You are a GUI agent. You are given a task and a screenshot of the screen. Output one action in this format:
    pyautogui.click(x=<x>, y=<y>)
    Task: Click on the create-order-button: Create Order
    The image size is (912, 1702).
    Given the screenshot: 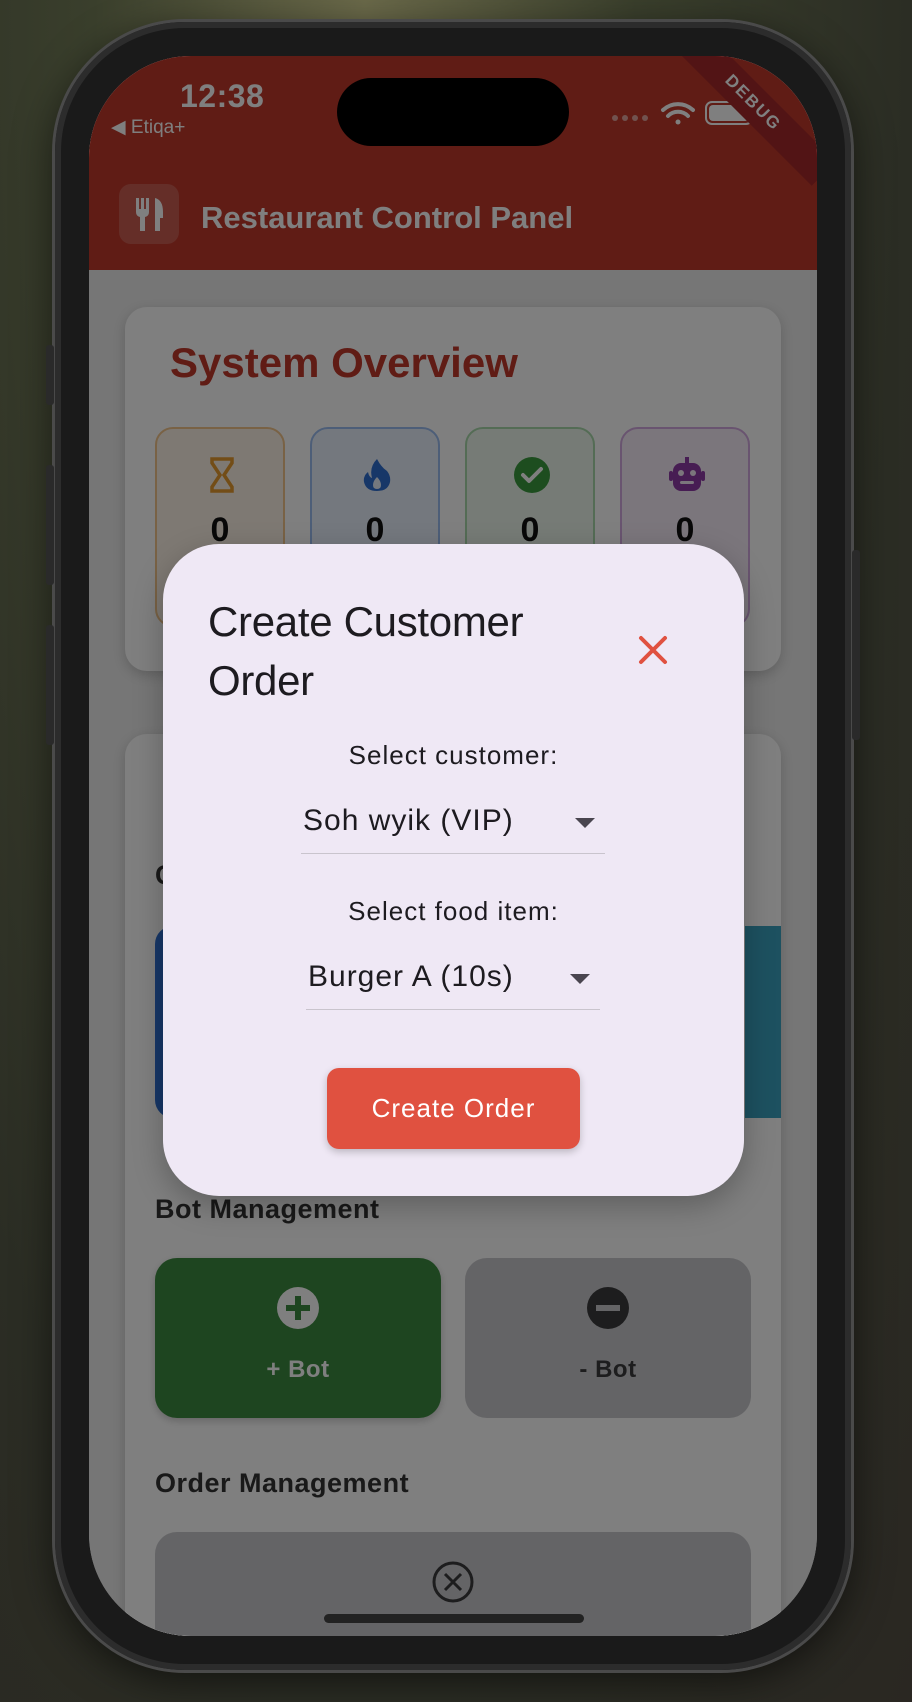 What is the action you would take?
    pyautogui.click(x=453, y=1108)
    